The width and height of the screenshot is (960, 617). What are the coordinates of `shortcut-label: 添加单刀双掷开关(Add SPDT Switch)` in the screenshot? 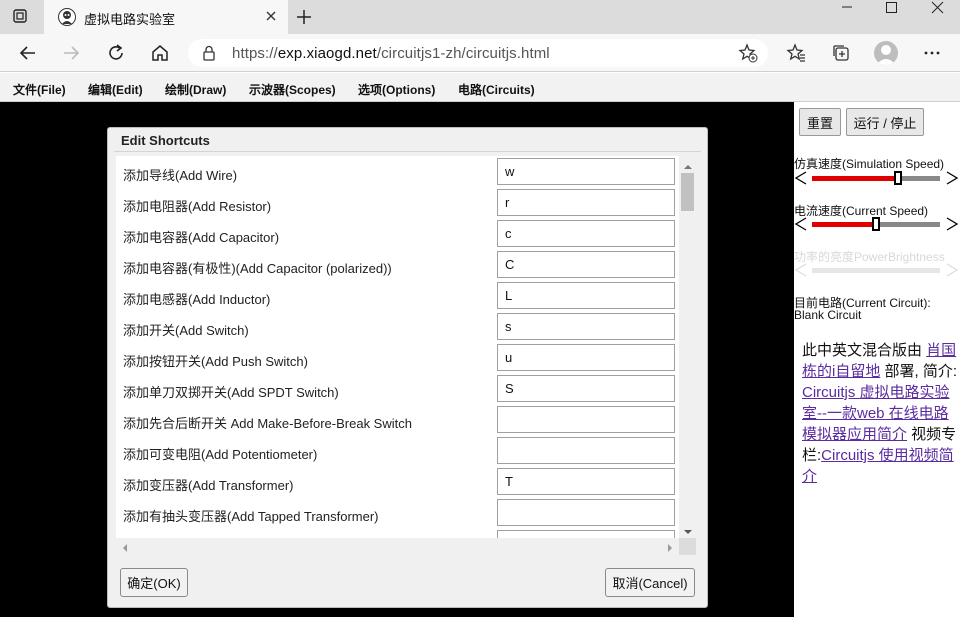 It's located at (231, 392).